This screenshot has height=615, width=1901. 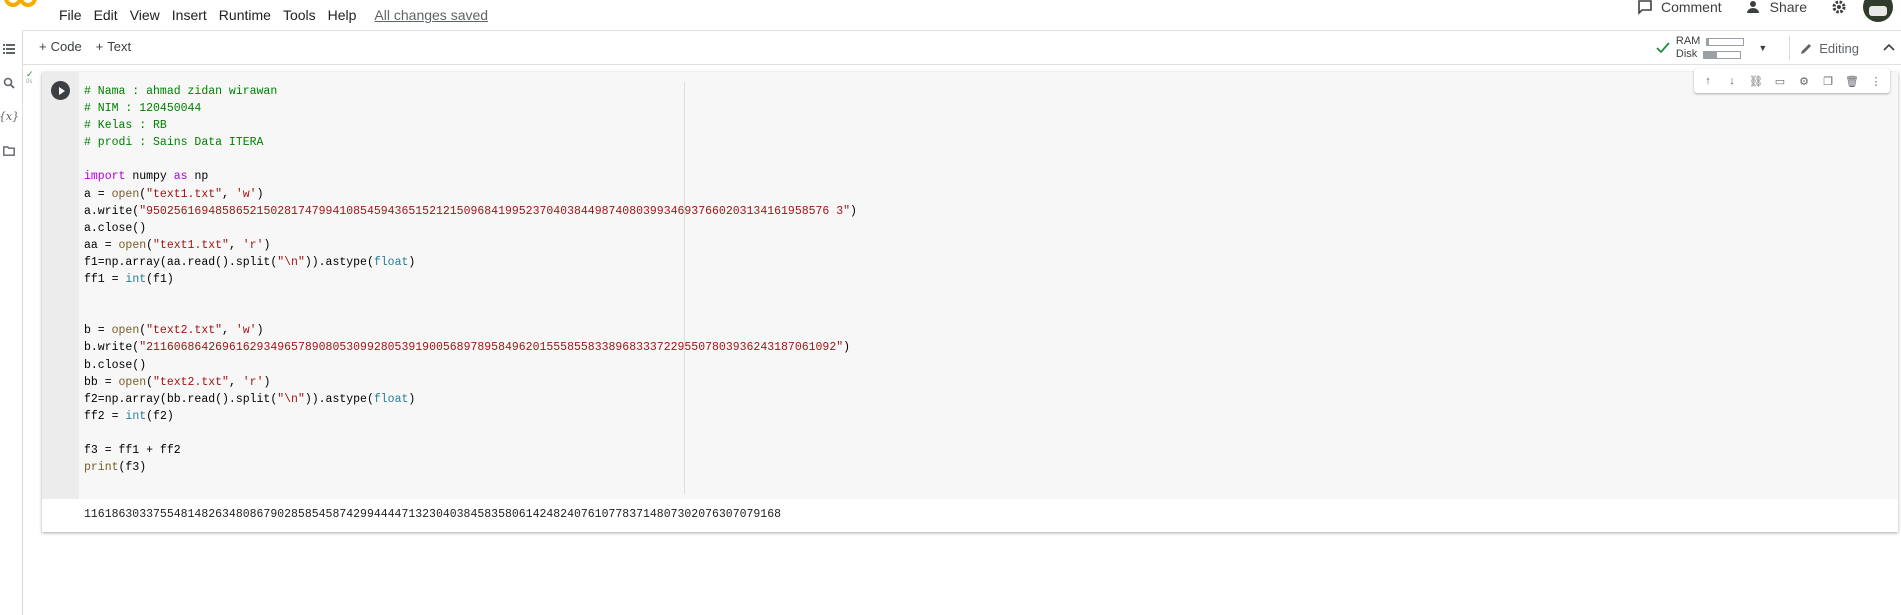 What do you see at coordinates (189, 15) in the screenshot?
I see `menu-insert: Insert` at bounding box center [189, 15].